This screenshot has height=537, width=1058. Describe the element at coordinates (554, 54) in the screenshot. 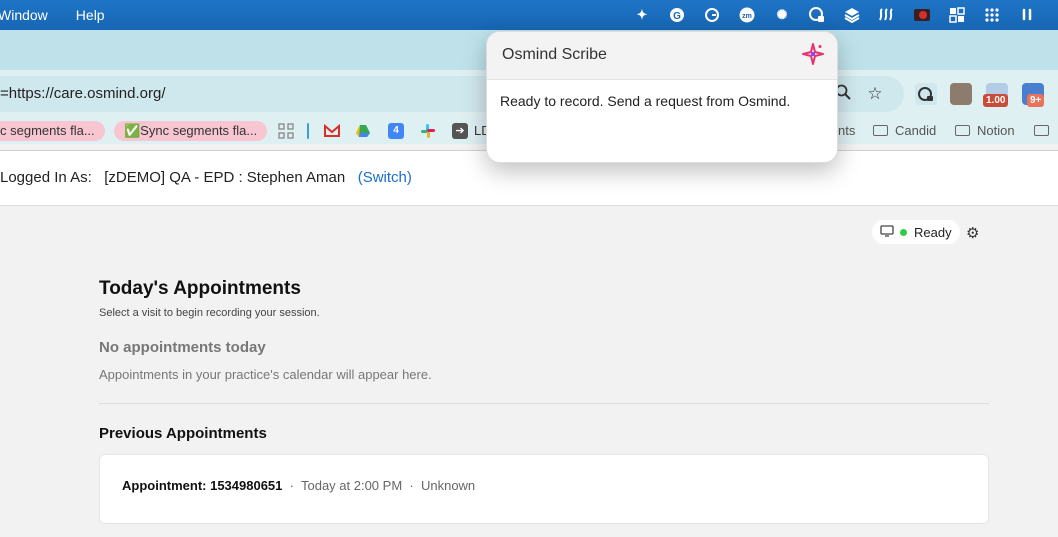

I see `popup-title: Osmind Scribe` at that location.